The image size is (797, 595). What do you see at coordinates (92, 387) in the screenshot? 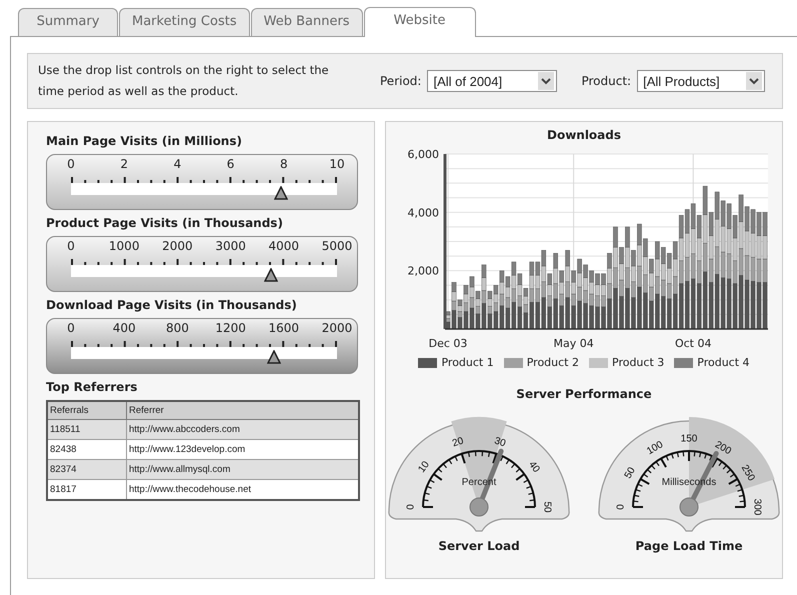
I see `table-title: Top Referrers` at bounding box center [92, 387].